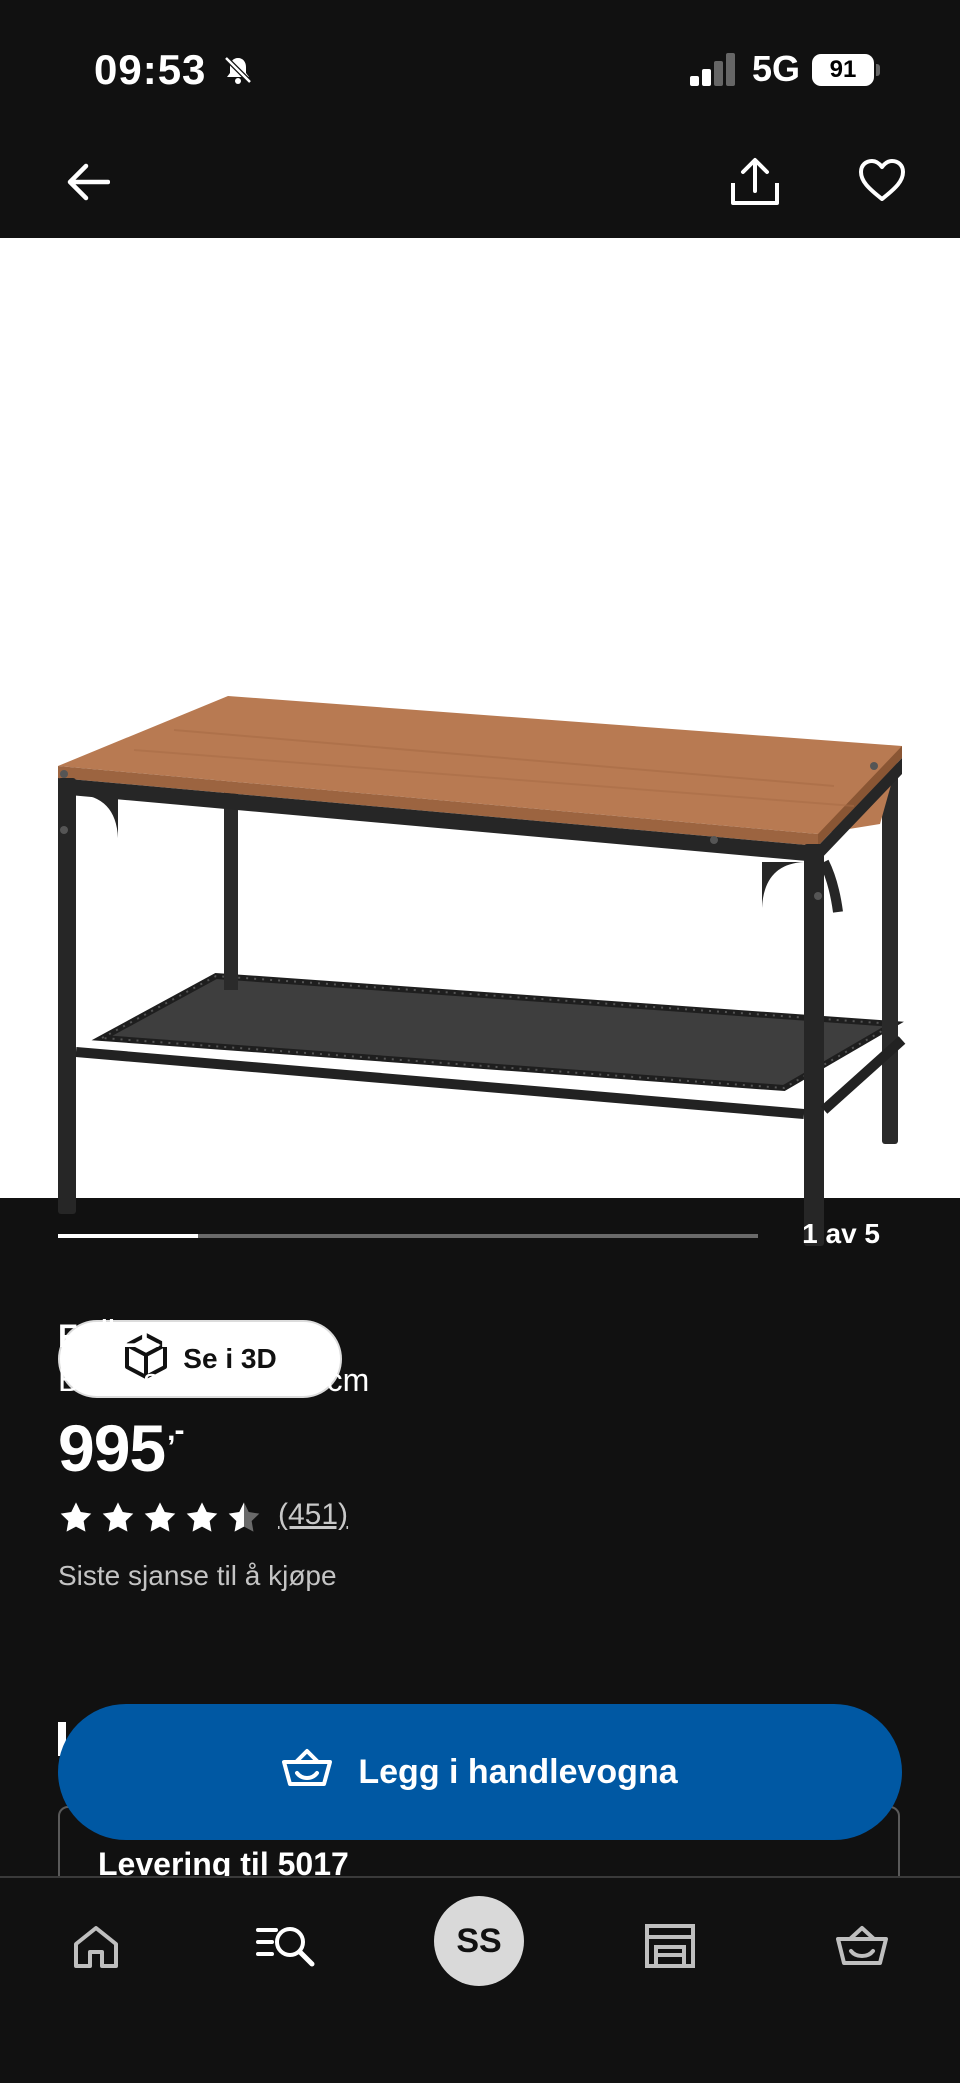 The image size is (960, 2083). What do you see at coordinates (134, 1336) in the screenshot?
I see `product-name: FJÄLLBO` at bounding box center [134, 1336].